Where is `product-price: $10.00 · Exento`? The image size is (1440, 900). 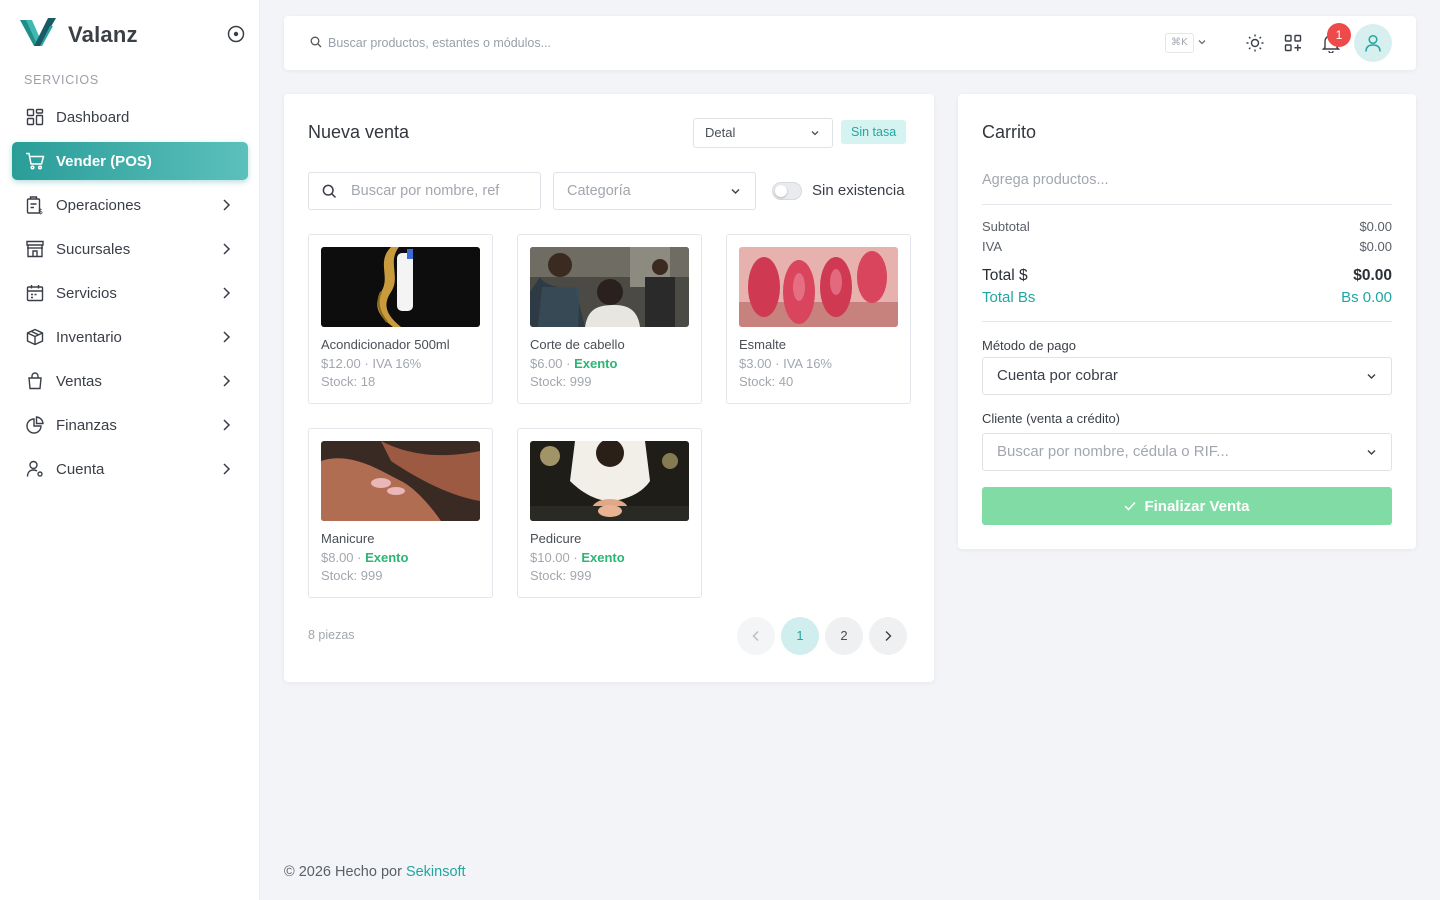
product-price: $10.00 · Exento is located at coordinates (577, 557).